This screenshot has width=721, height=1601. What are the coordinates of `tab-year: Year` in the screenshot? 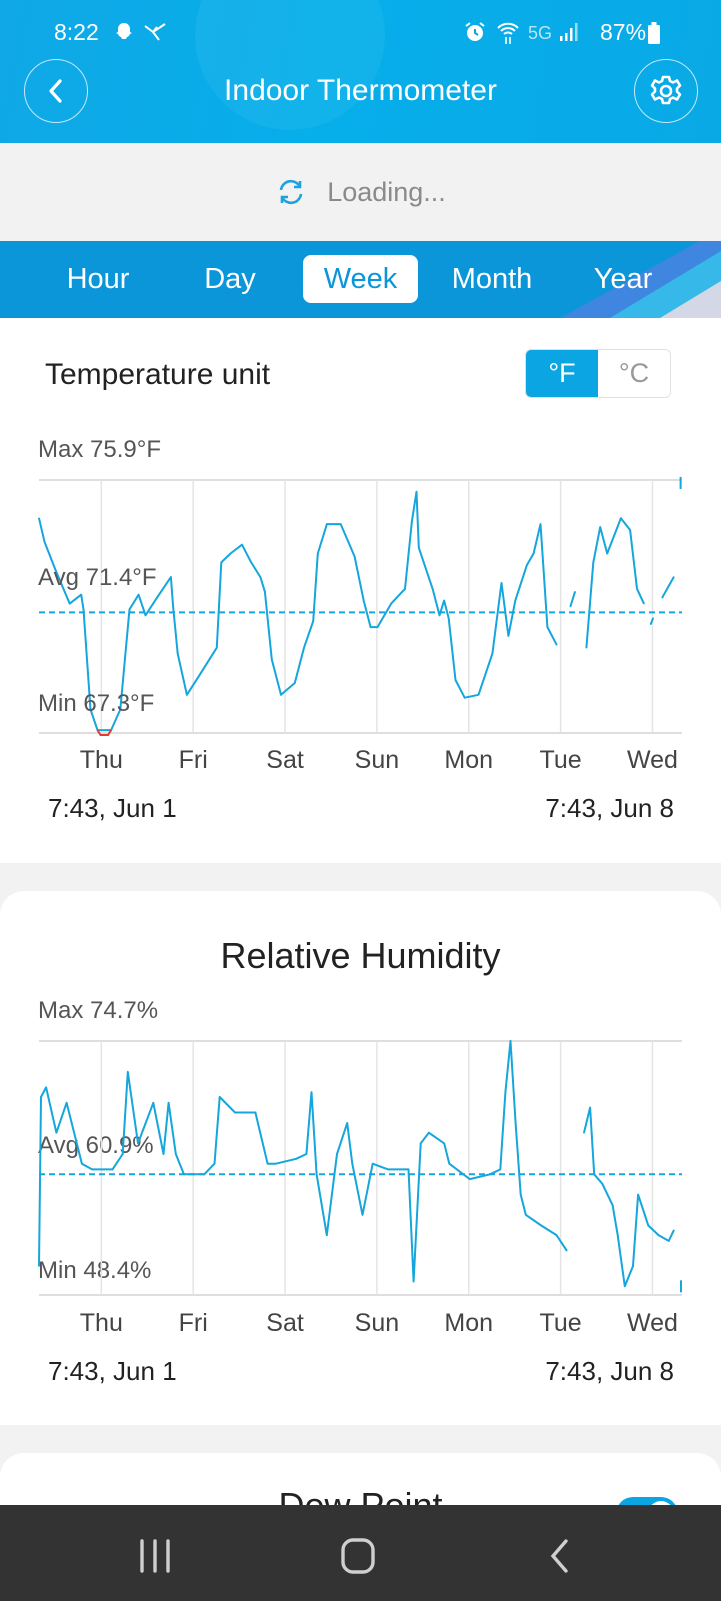 It's located at (623, 279).